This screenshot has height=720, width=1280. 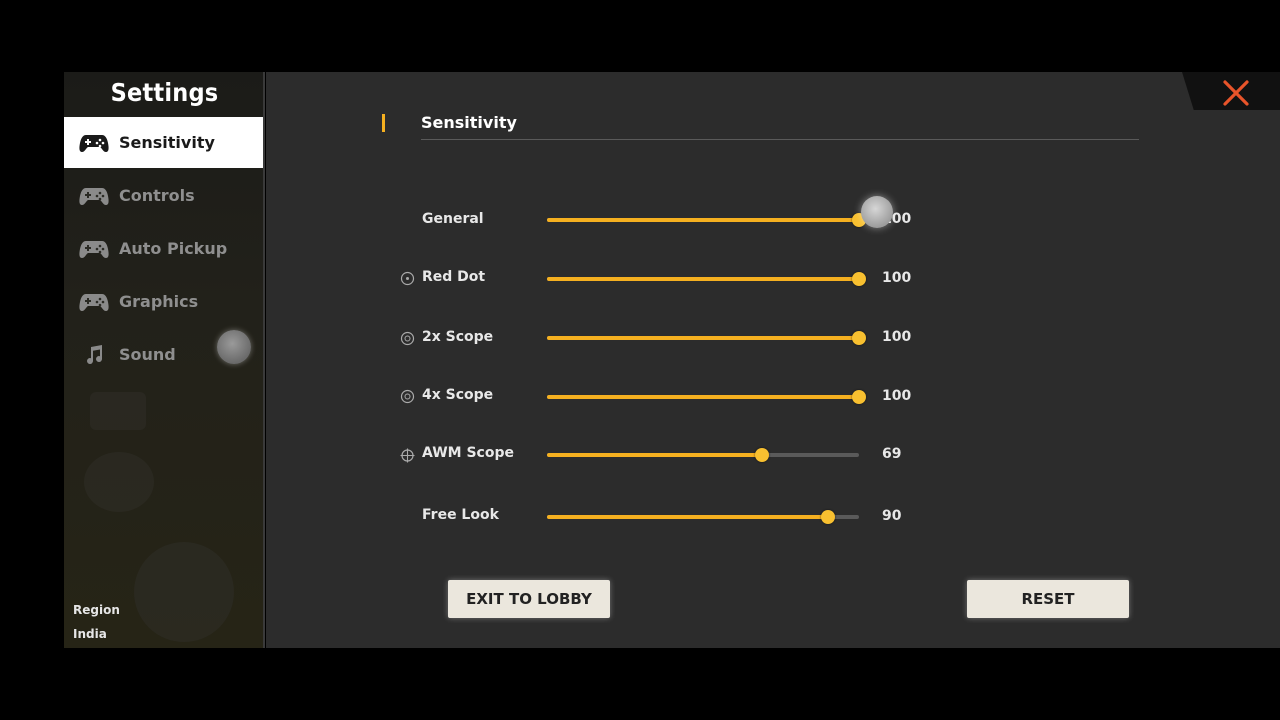 I want to click on sidebar-title: Settings, so click(x=164, y=92).